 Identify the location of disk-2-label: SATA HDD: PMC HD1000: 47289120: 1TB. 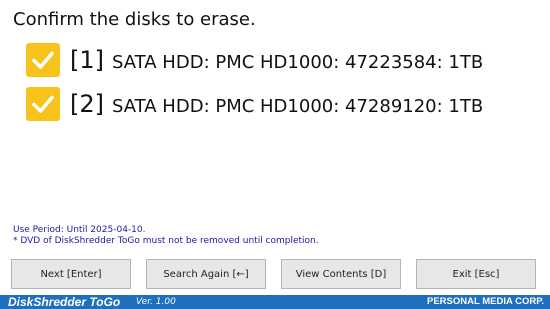
(298, 106).